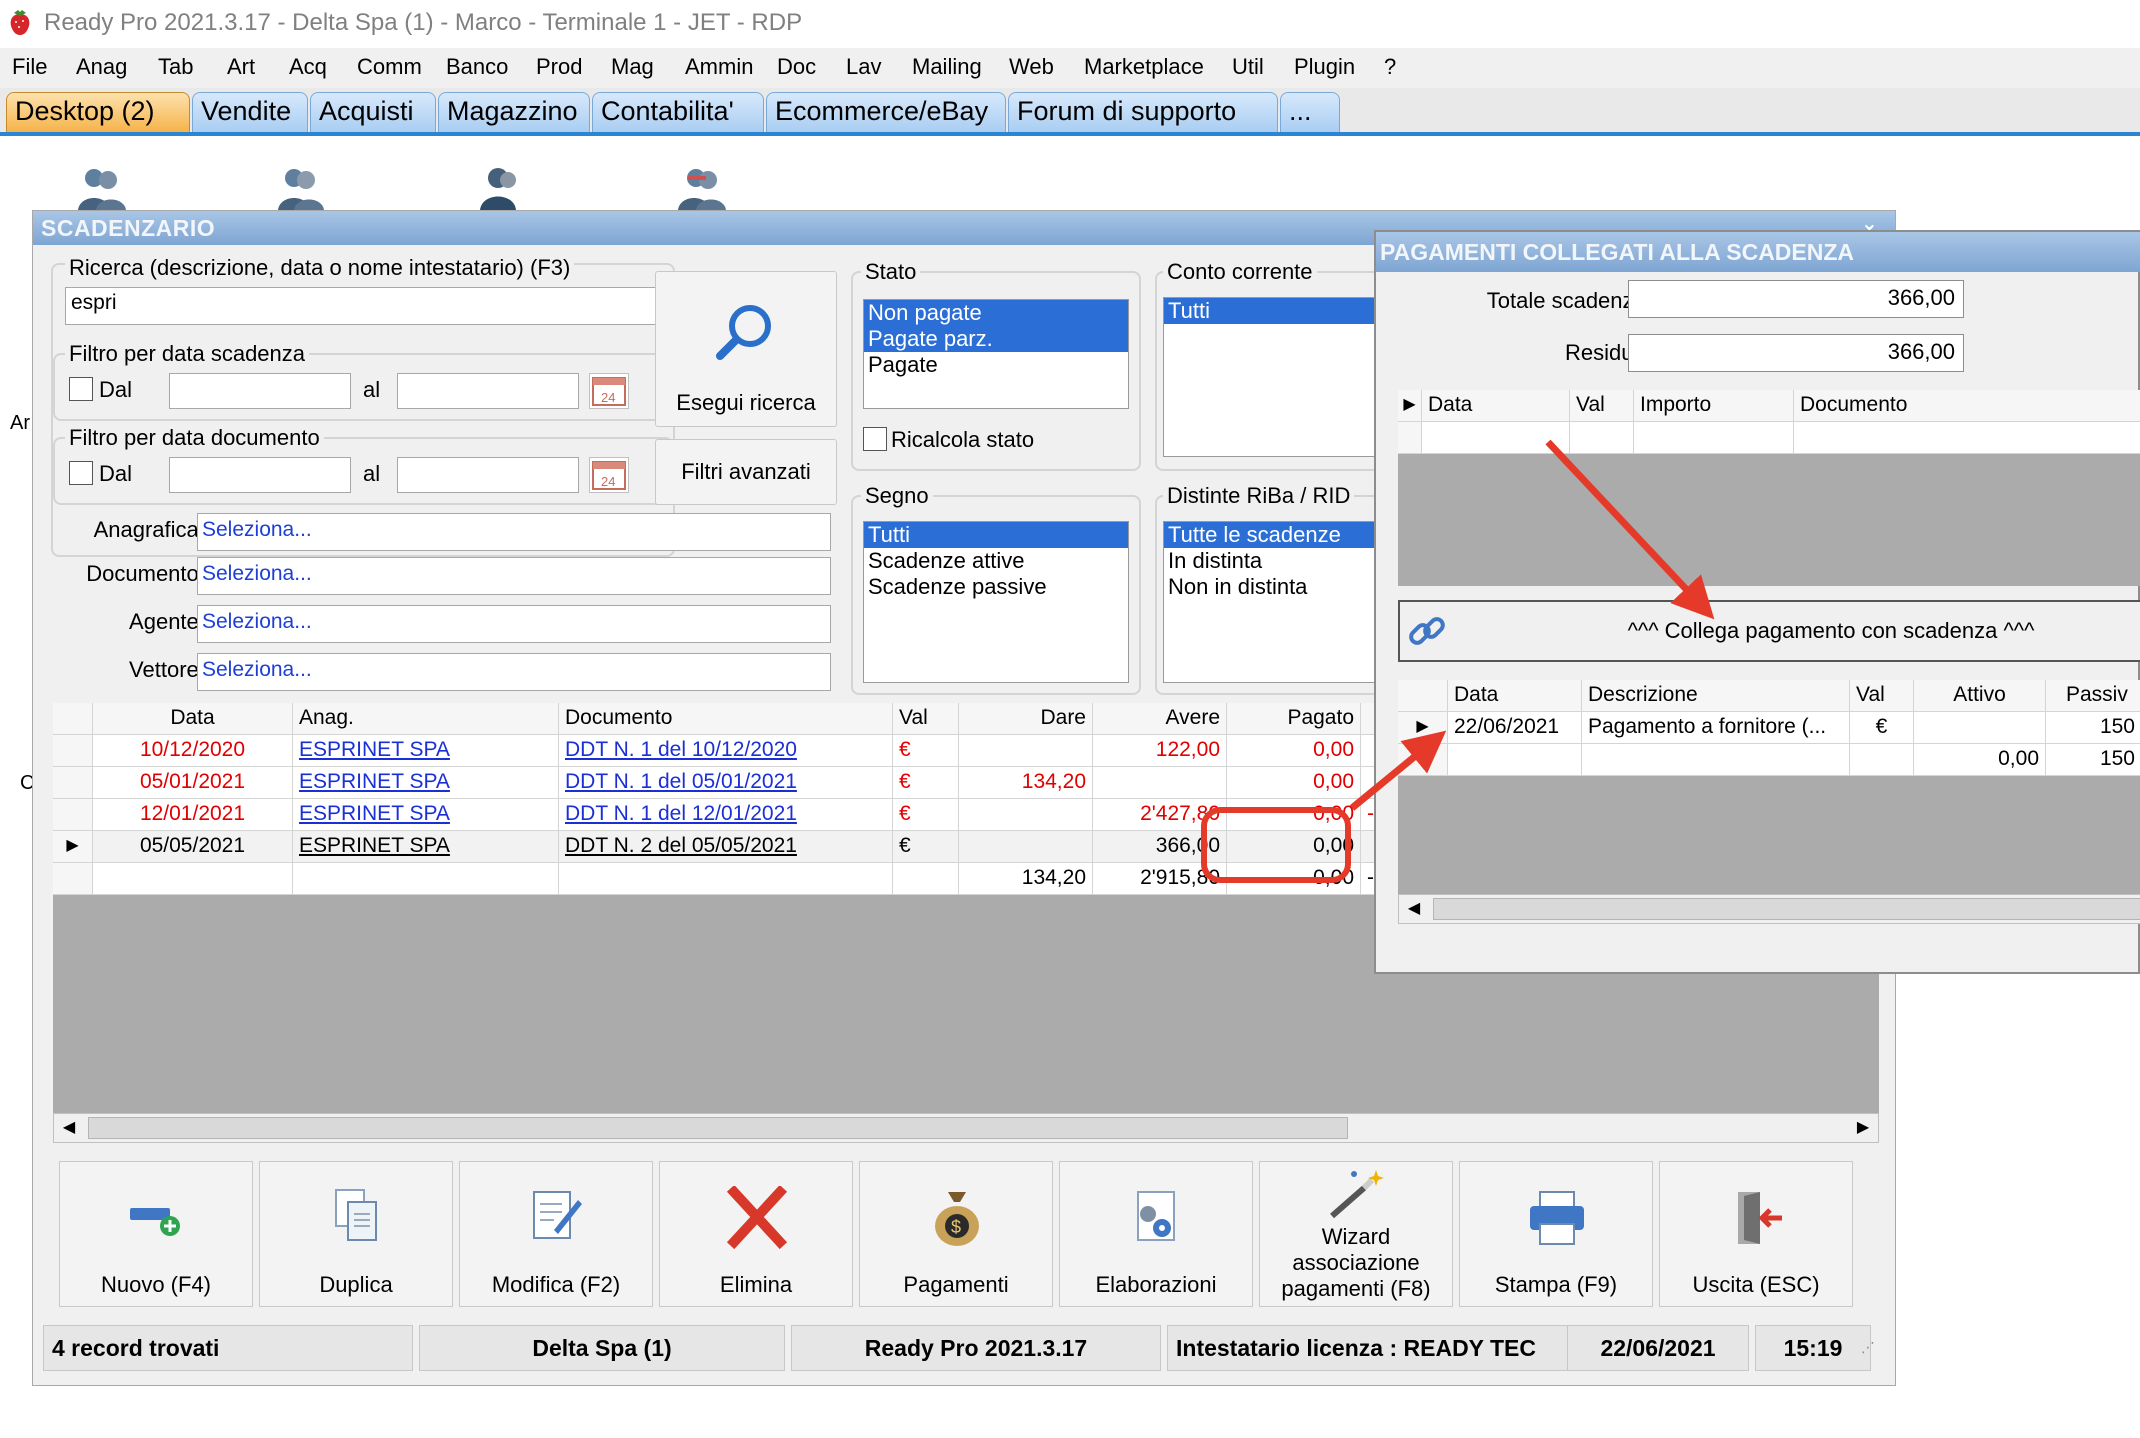  What do you see at coordinates (1144, 67) in the screenshot?
I see `menu-marketplace: Marketplace` at bounding box center [1144, 67].